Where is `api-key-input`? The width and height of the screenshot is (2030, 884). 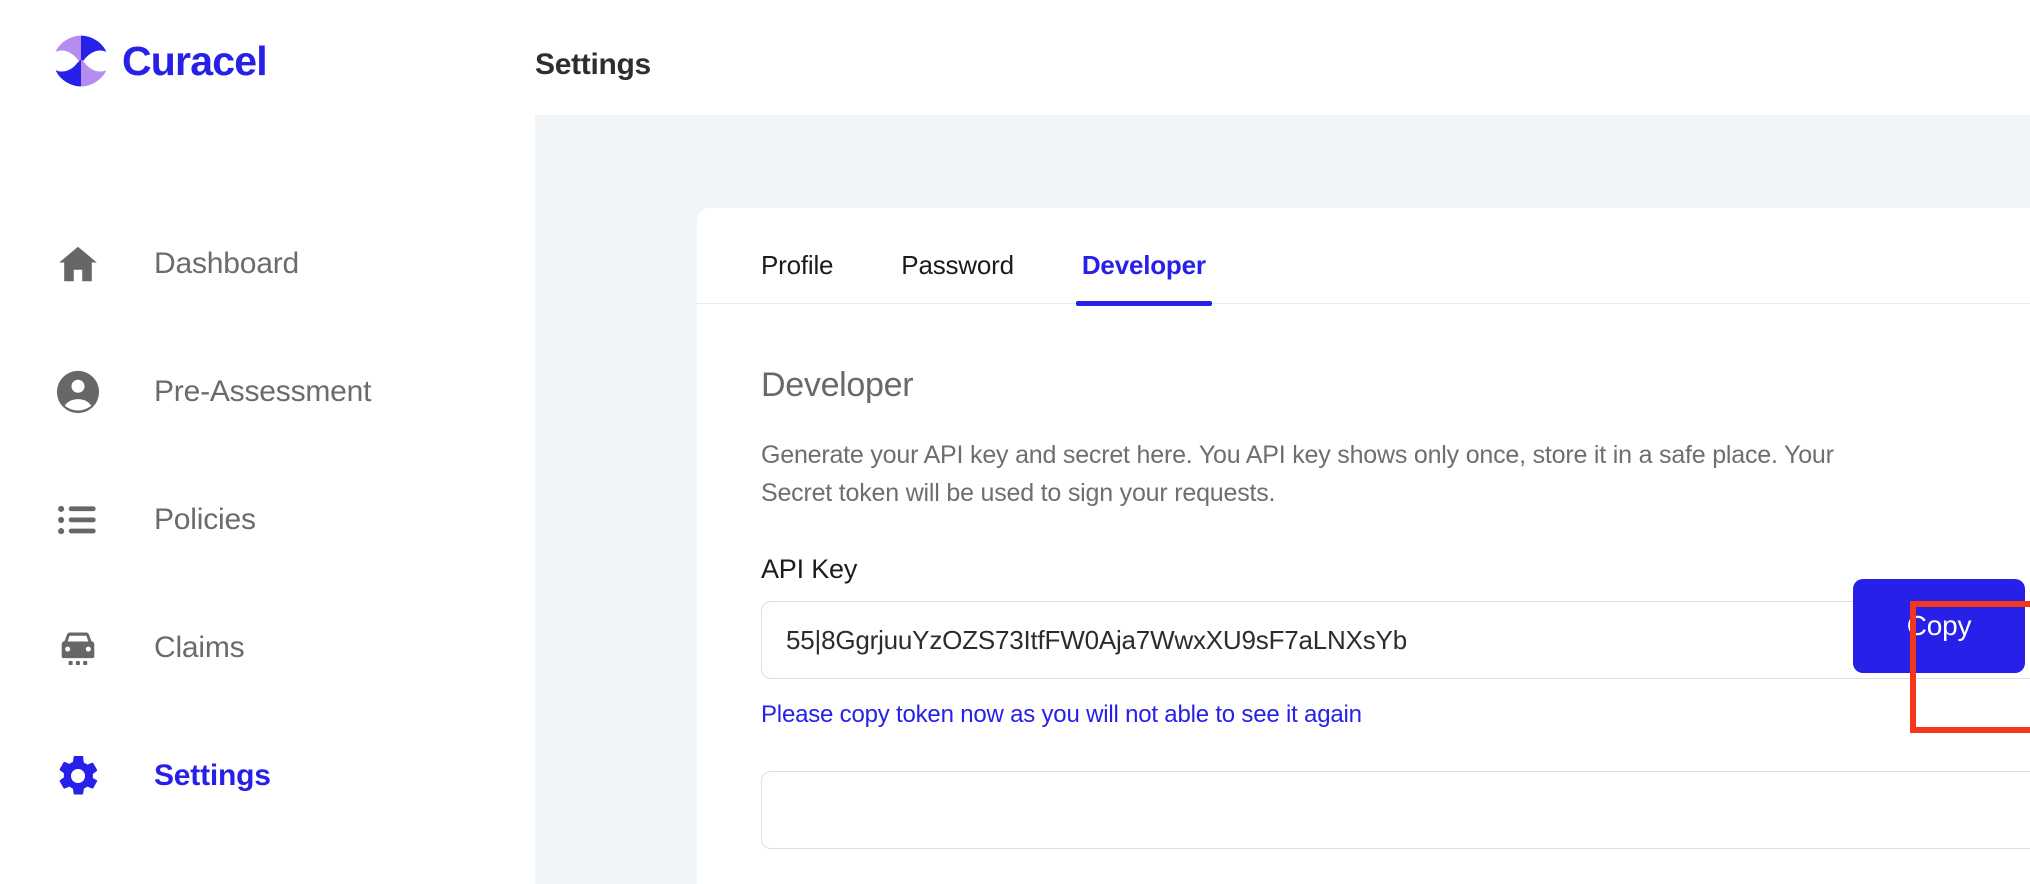
api-key-input is located at coordinates (1395, 640).